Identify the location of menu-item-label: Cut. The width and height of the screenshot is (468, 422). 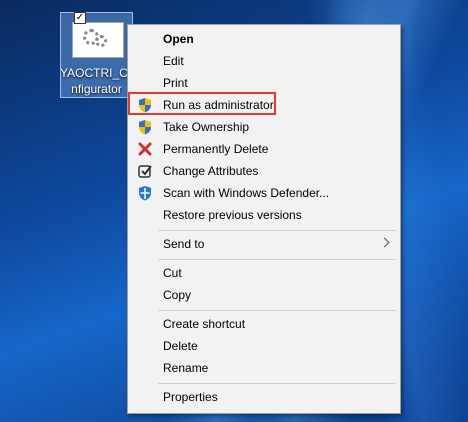
(172, 273).